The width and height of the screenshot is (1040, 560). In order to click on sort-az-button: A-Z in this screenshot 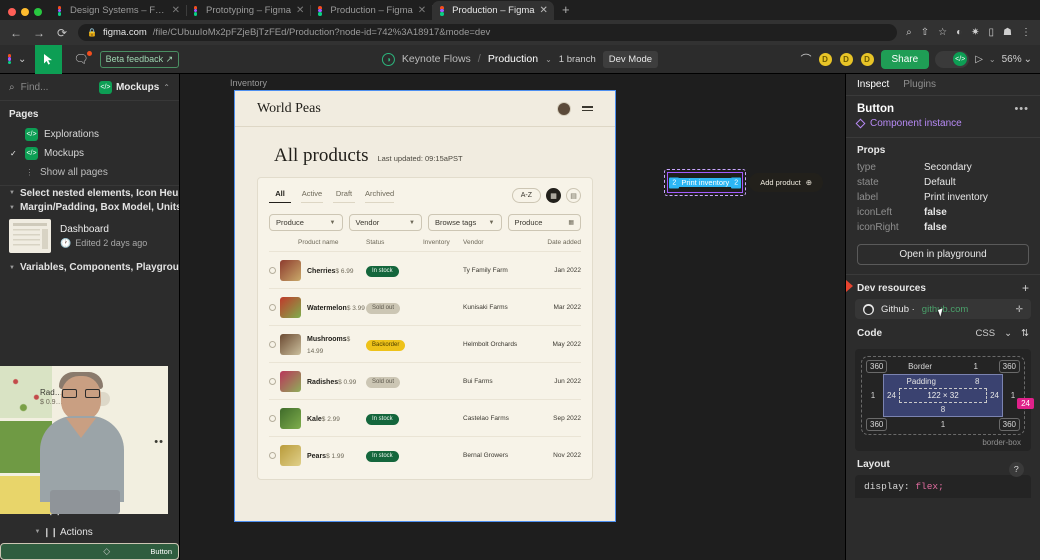, I will do `click(526, 195)`.